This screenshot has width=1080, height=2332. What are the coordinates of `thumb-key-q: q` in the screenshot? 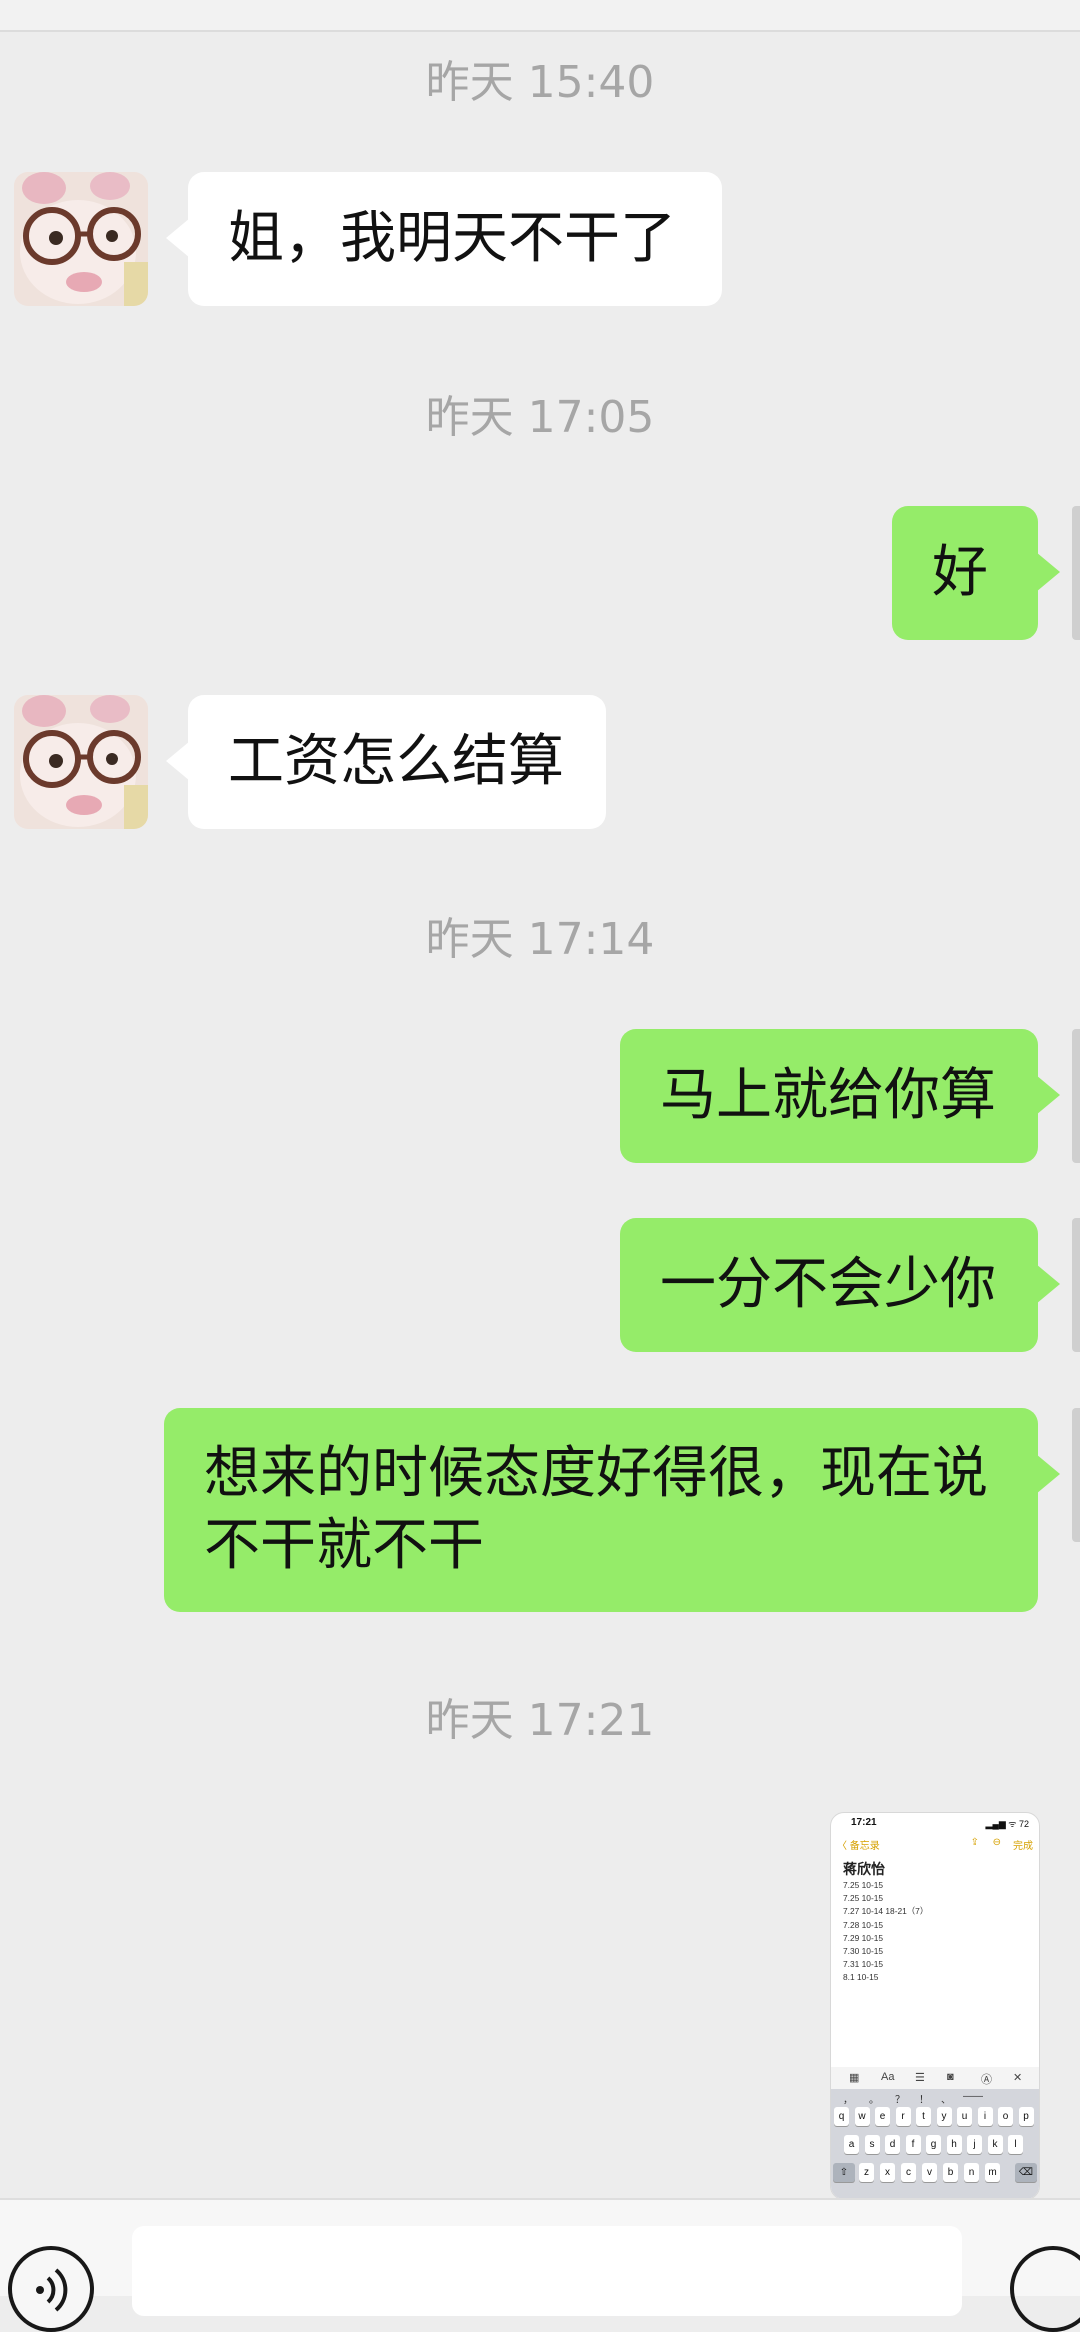 It's located at (841, 2116).